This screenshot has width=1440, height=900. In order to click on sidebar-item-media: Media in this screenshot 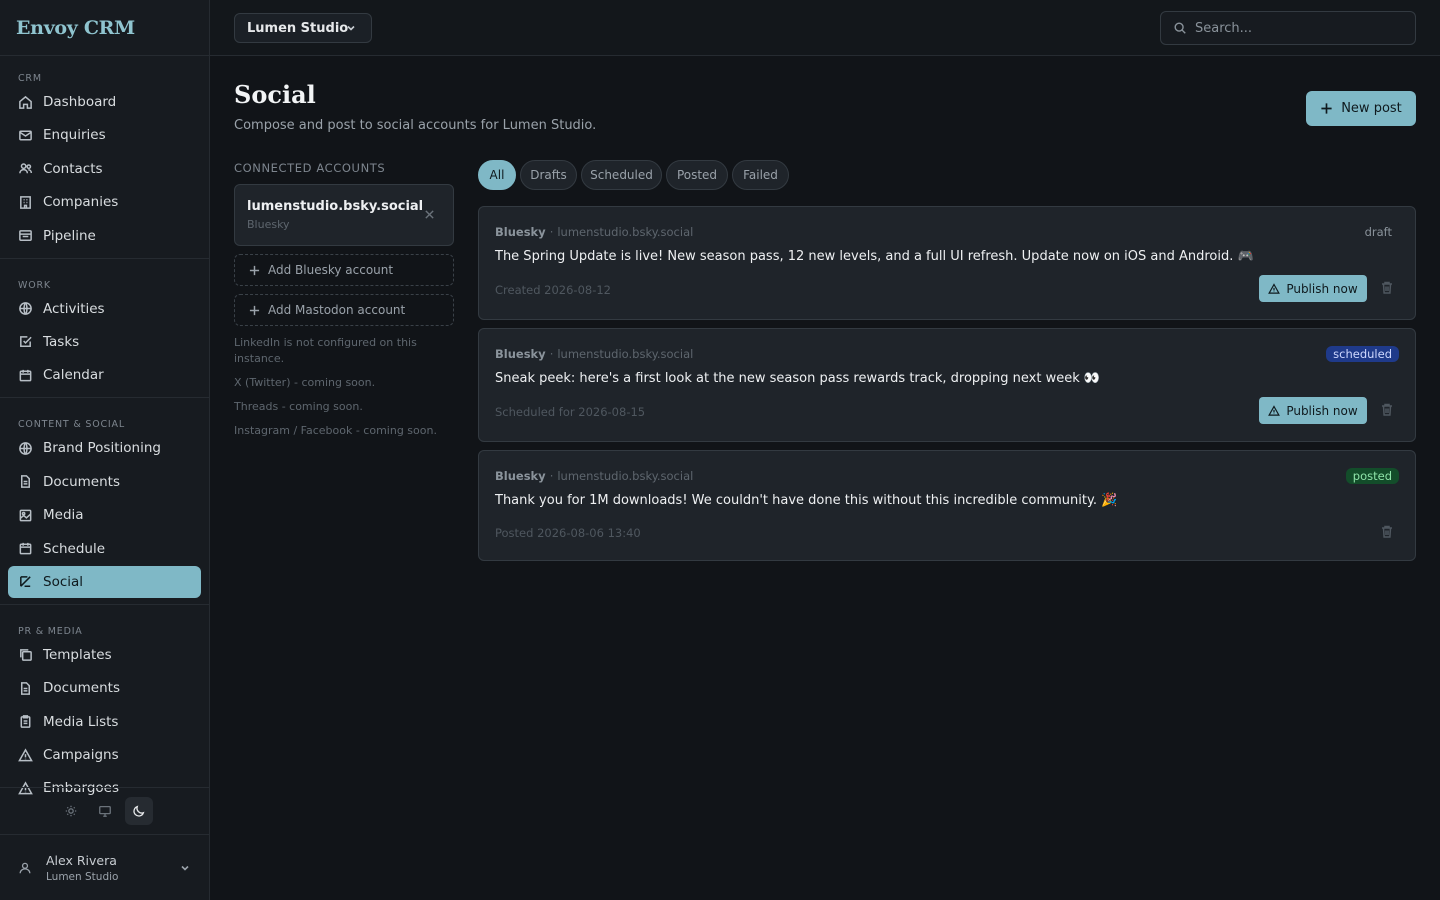, I will do `click(104, 515)`.